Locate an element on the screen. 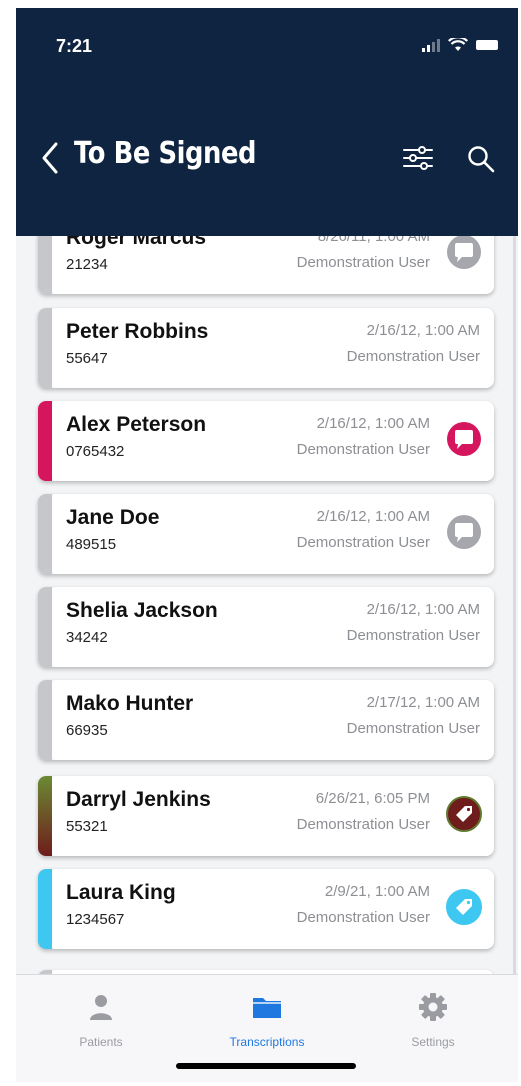 The height and width of the screenshot is (1086, 521). patient-id: 55647 is located at coordinates (87, 358).